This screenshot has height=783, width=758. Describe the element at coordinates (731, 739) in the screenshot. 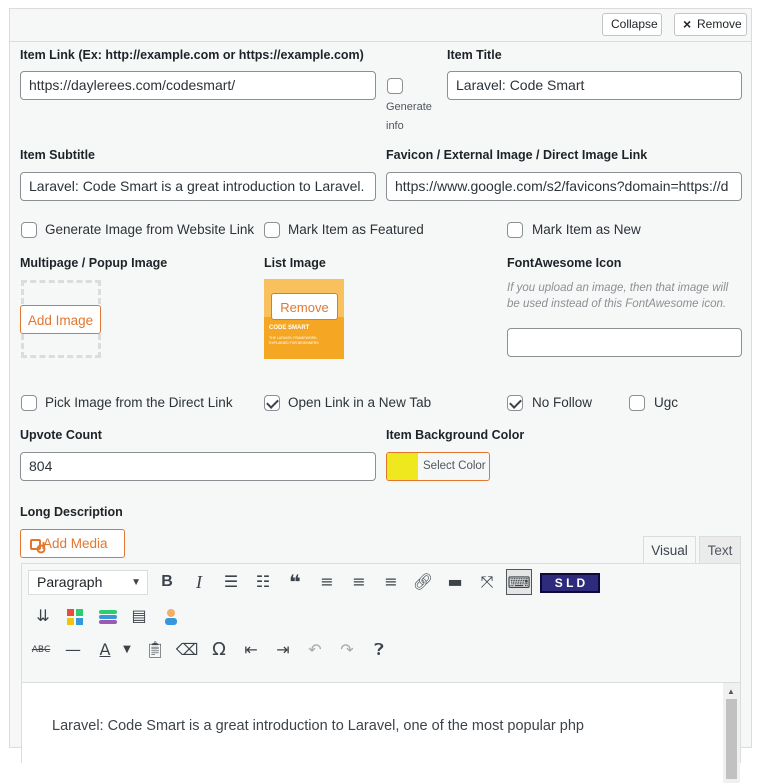

I see `scrollbar-thumb` at that location.